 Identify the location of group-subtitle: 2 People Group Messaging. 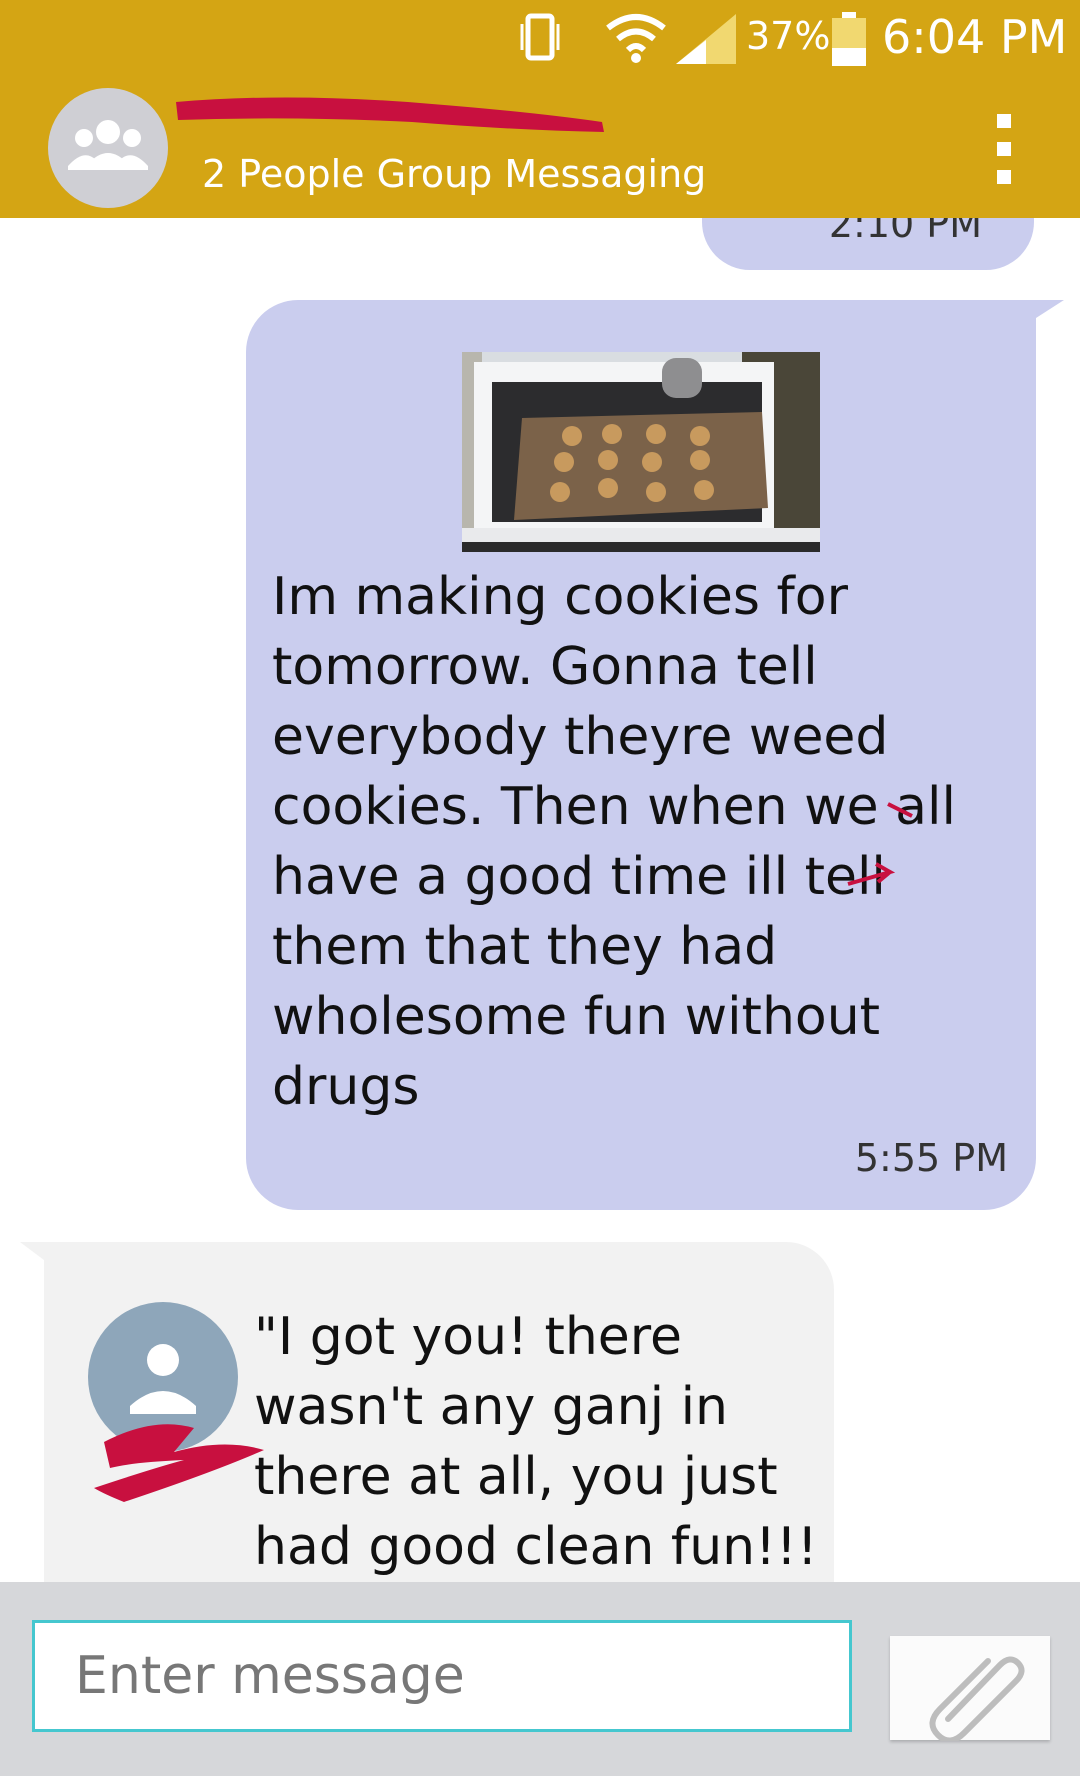
(454, 174).